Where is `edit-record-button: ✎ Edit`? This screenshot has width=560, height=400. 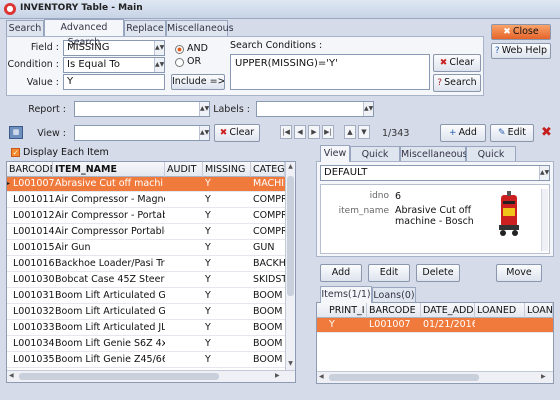
edit-record-button: ✎ Edit is located at coordinates (512, 133).